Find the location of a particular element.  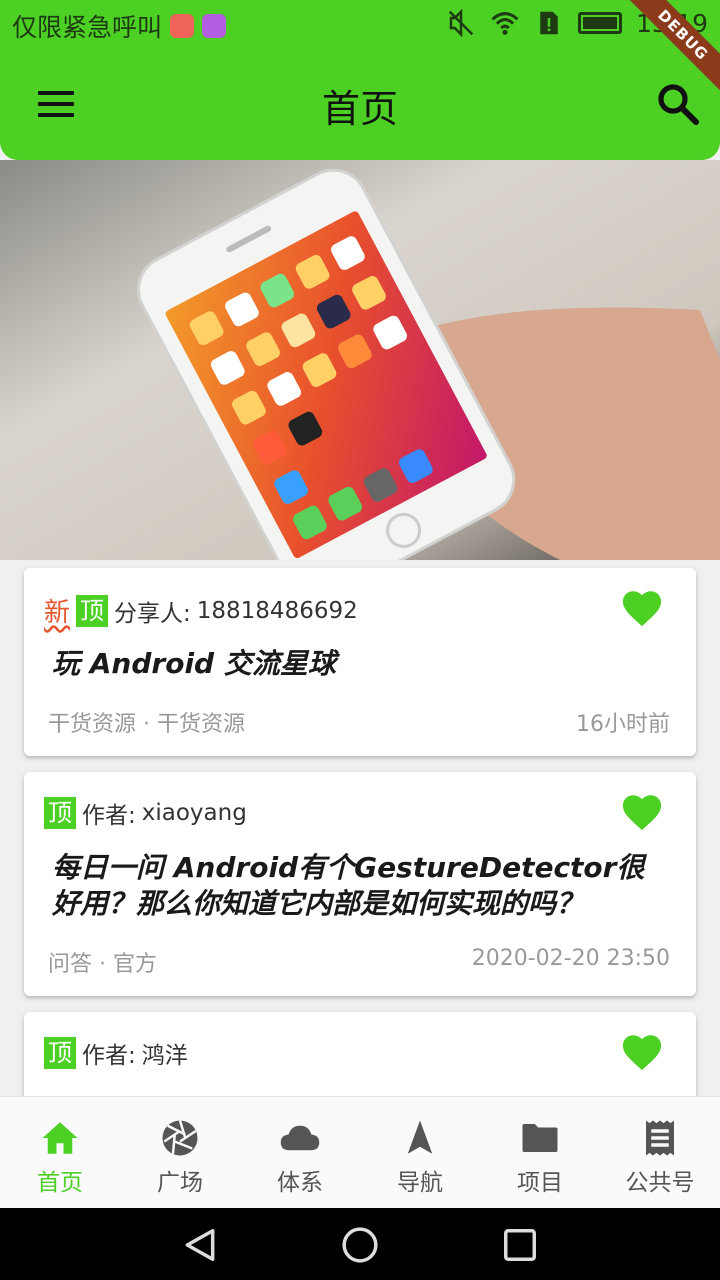

new-tag: 新 is located at coordinates (57, 613).